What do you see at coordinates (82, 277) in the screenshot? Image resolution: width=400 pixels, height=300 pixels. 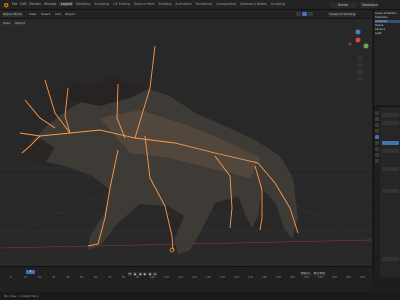 I see `timeline-tick-label: 50` at bounding box center [82, 277].